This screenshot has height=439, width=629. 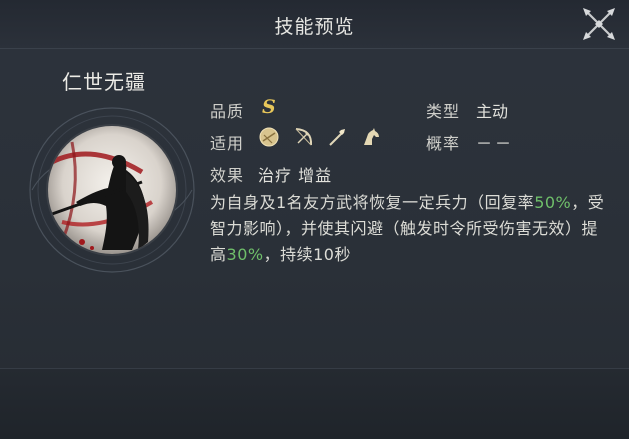 What do you see at coordinates (314, 27) in the screenshot?
I see `page-title: 技能预览` at bounding box center [314, 27].